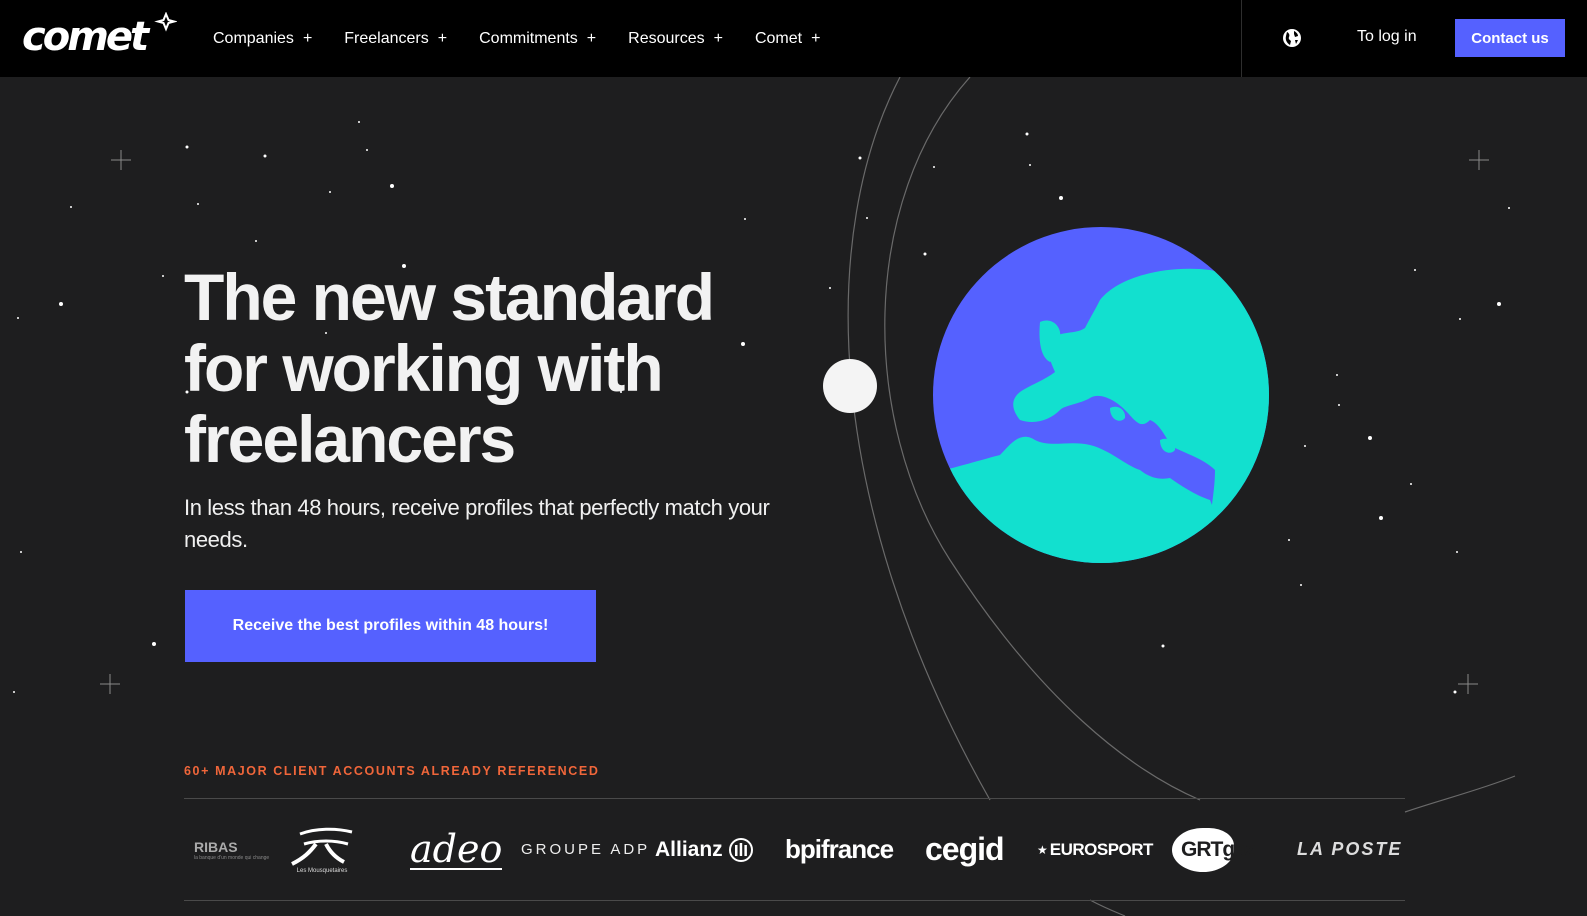 This screenshot has height=916, width=1587. I want to click on logo-les-mousquetaires: Les Mousquetaires, so click(322, 849).